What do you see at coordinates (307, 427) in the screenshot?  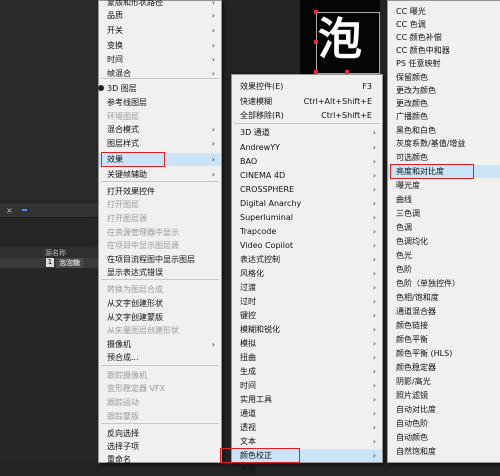 I see `effects-menu-item-24: 透视 ›` at bounding box center [307, 427].